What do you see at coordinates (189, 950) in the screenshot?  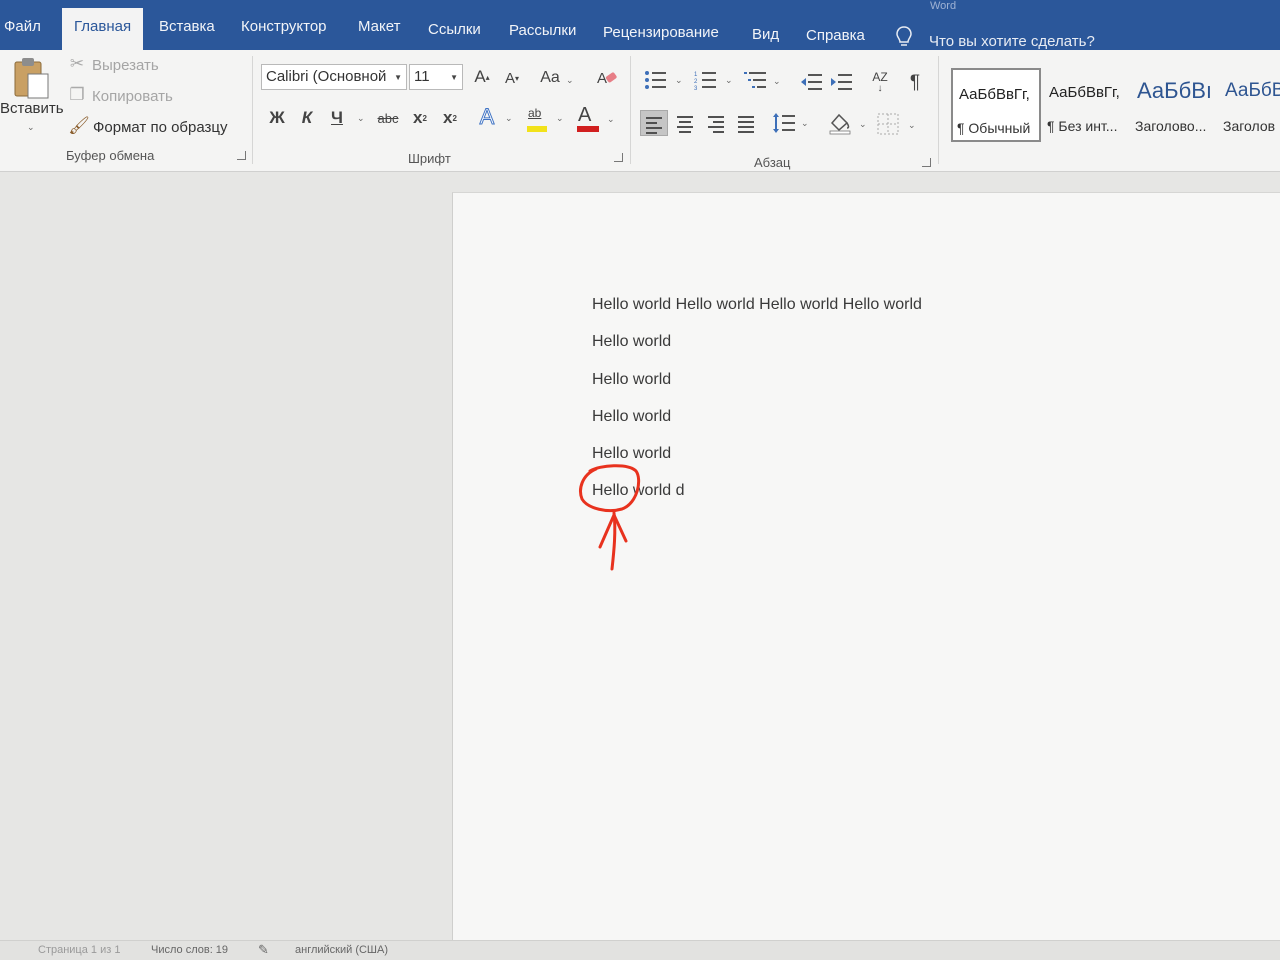 I see `word-count: Число слов: 19` at bounding box center [189, 950].